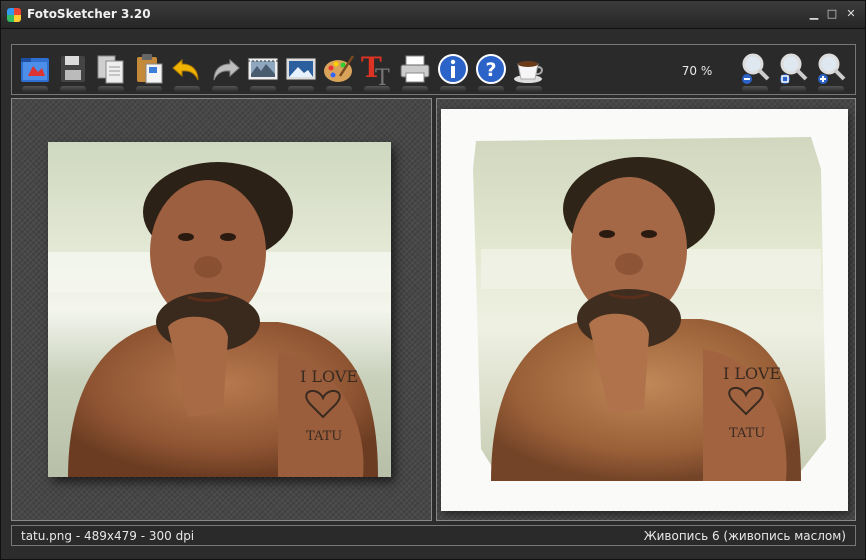 Image resolution: width=866 pixels, height=560 pixels. What do you see at coordinates (814, 14) in the screenshot?
I see `minimize-button: ▁` at bounding box center [814, 14].